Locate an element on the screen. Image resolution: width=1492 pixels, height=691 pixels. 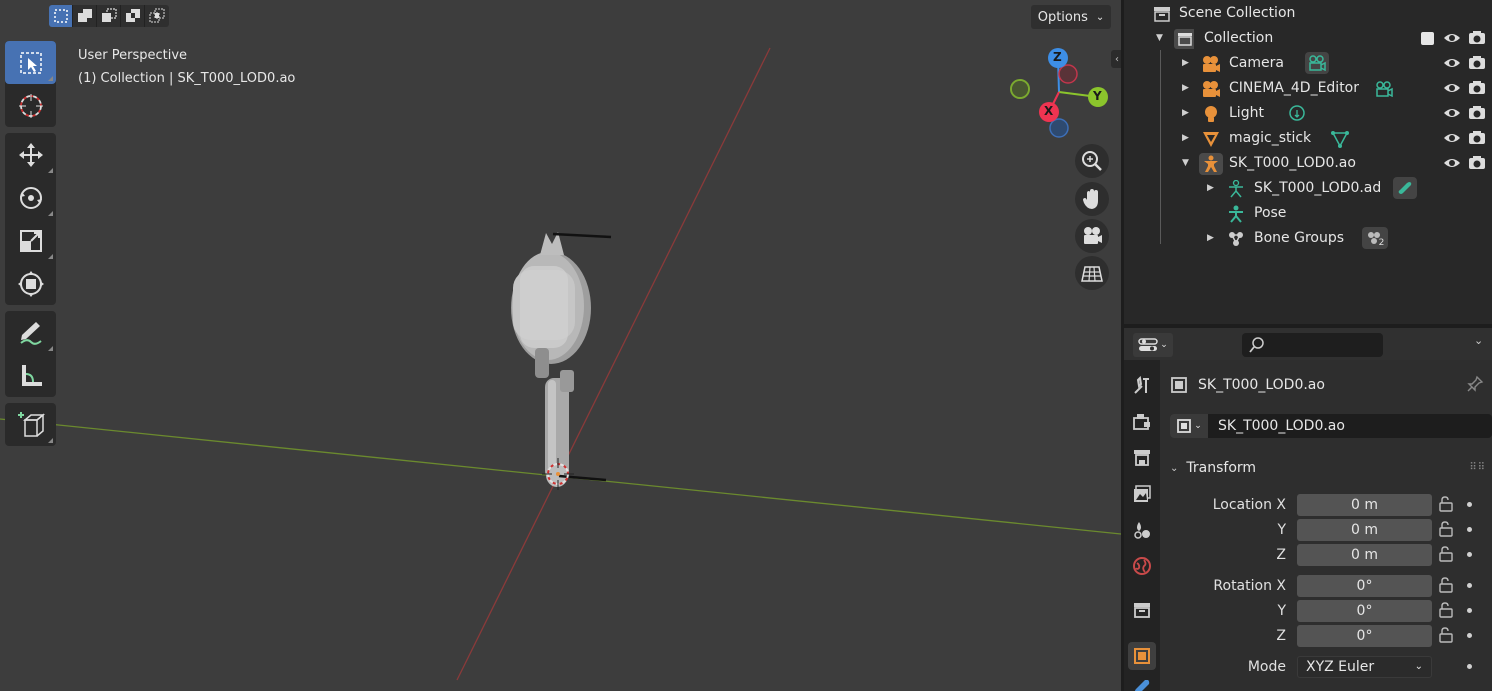
tab-tool is located at coordinates (1142, 386).